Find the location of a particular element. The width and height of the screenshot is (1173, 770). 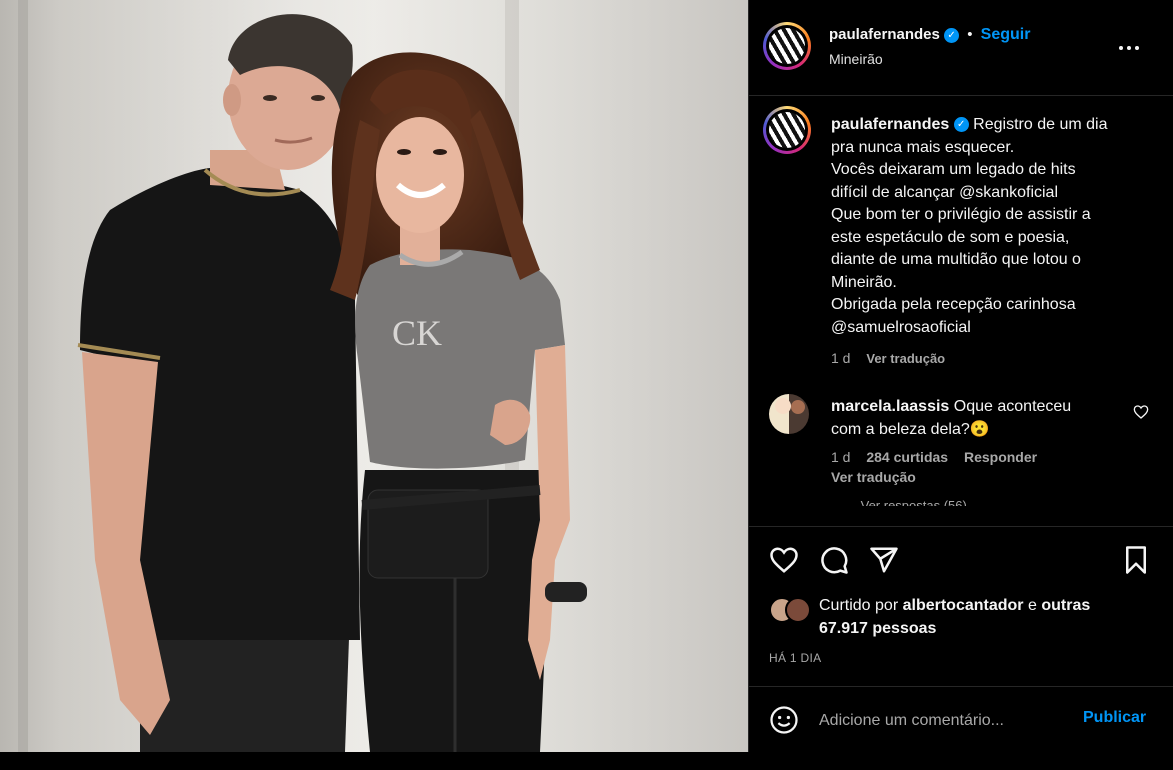

shirt-logo-letters: CK is located at coordinates (417, 333).